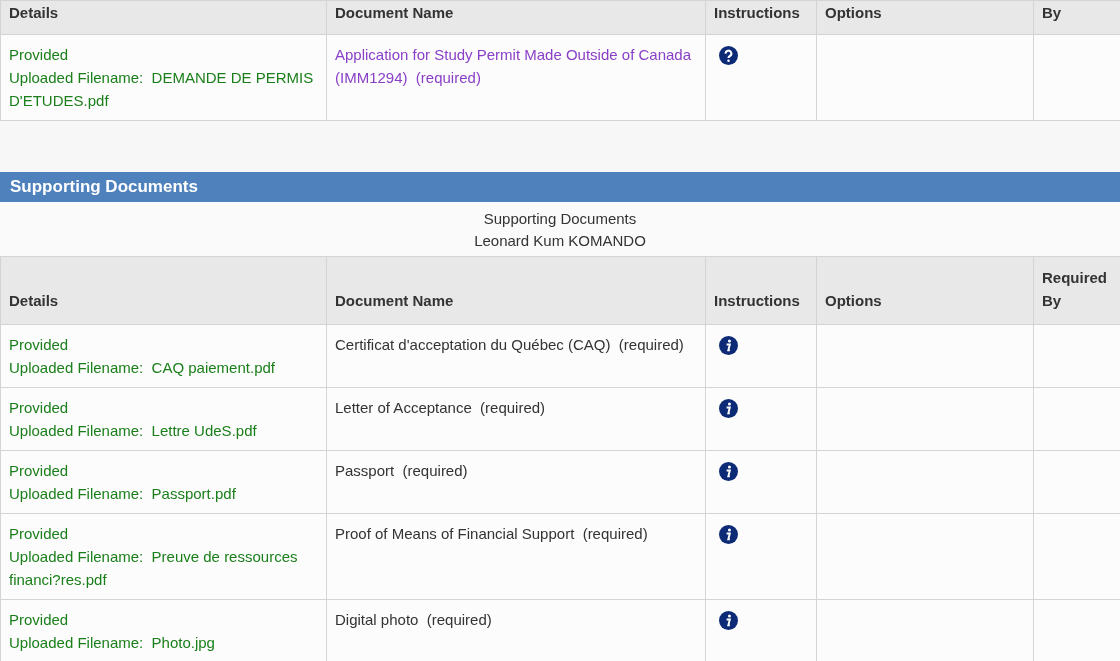 The width and height of the screenshot is (1120, 661). What do you see at coordinates (402, 471) in the screenshot?
I see `document-name: Passport (required)` at bounding box center [402, 471].